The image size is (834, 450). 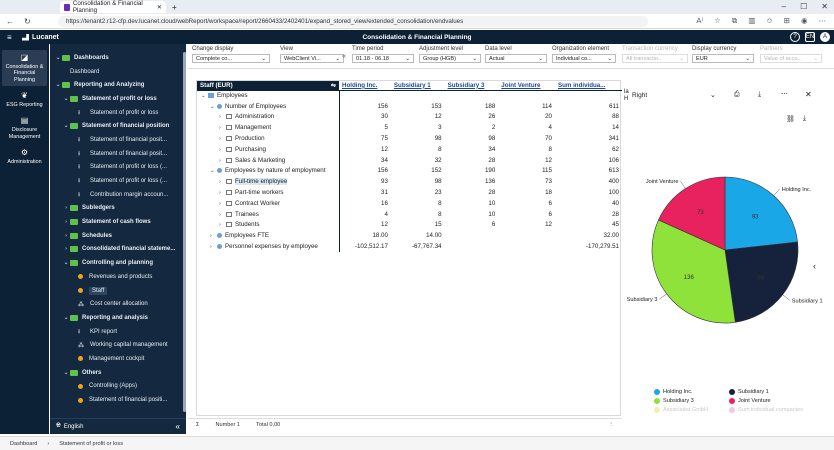 What do you see at coordinates (383, 54) in the screenshot?
I see `toolbar-filter: Time period 01.18 - 06.18 ⌄` at bounding box center [383, 54].